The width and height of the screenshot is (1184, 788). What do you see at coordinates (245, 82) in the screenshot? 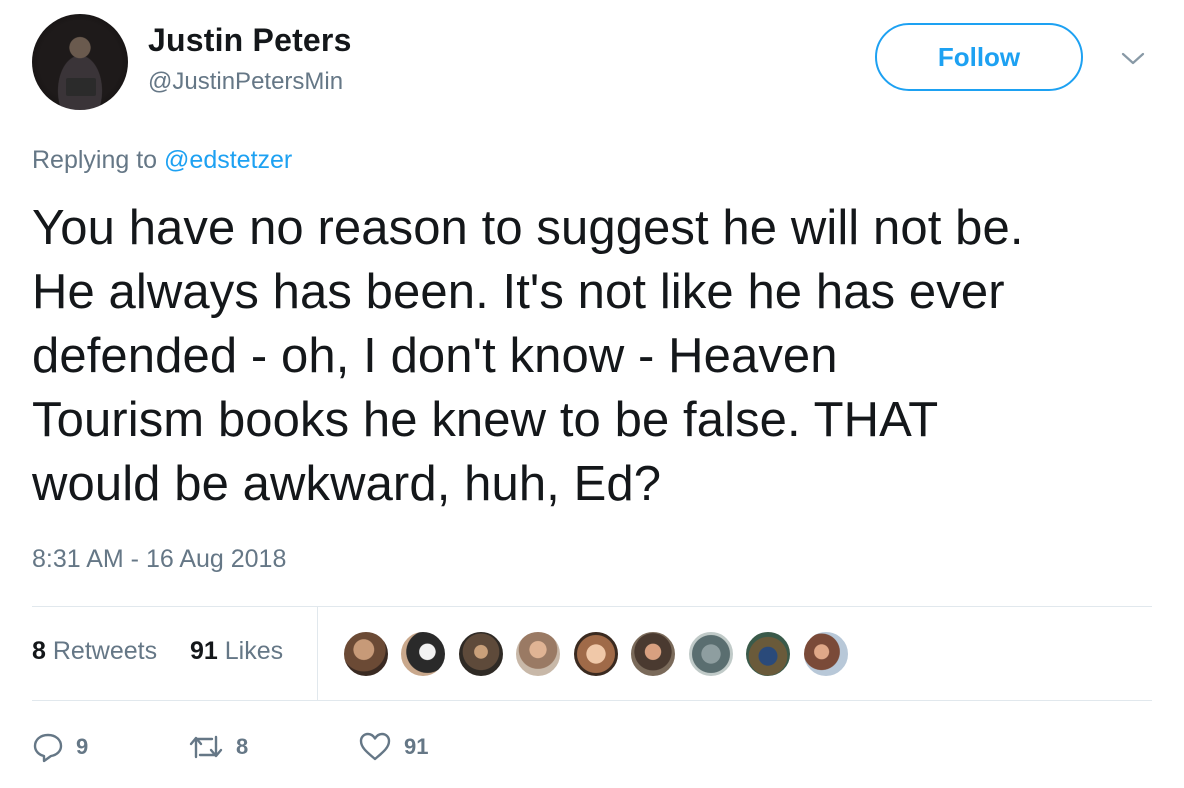
I see `user-handle: @JustinPetersMin` at bounding box center [245, 82].